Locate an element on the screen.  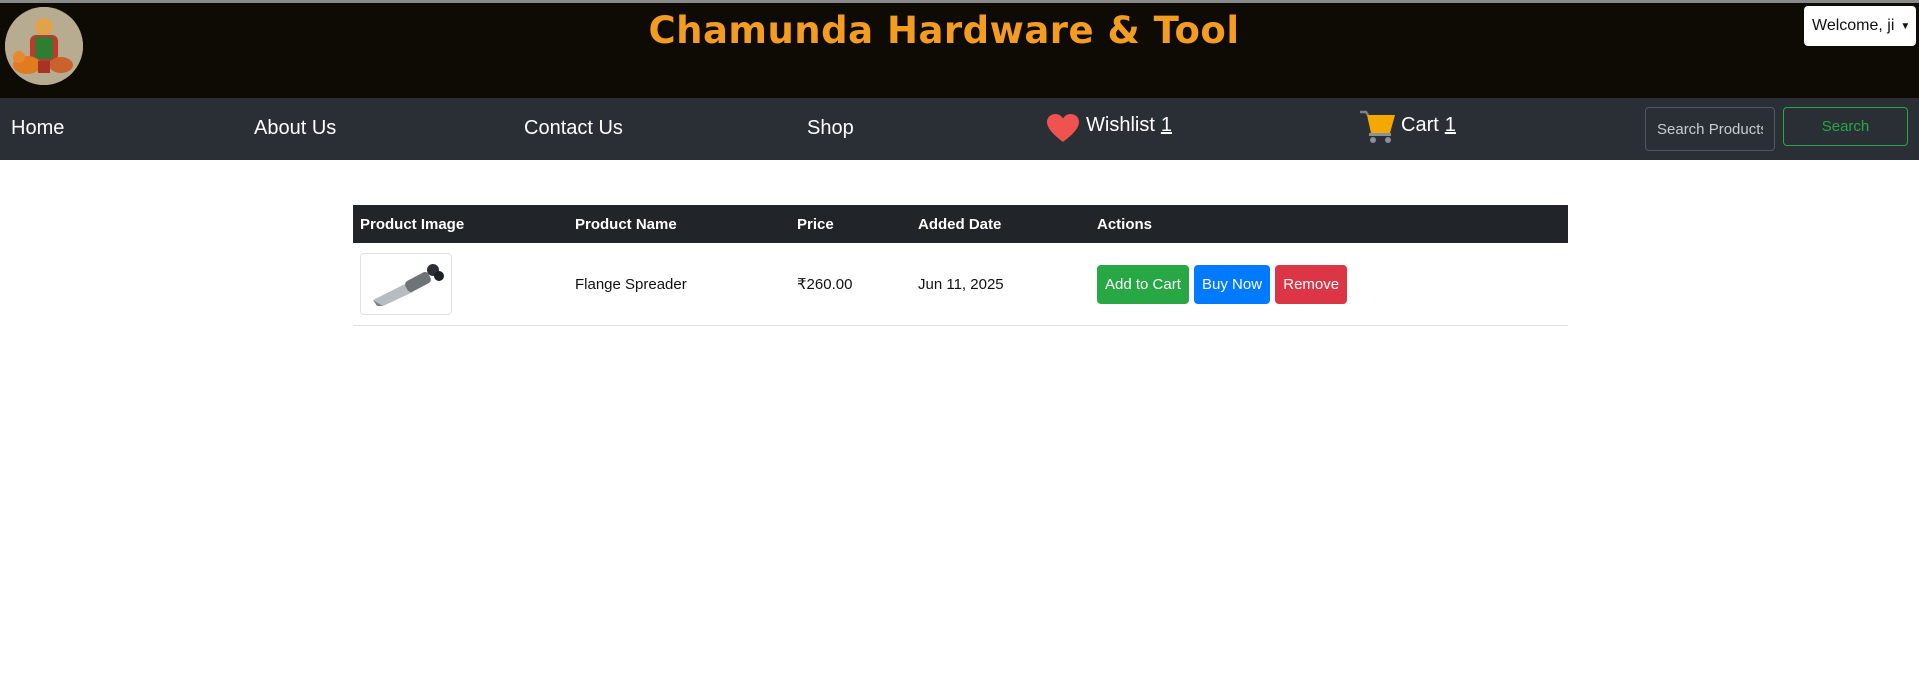
search-button: Search is located at coordinates (1845, 126).